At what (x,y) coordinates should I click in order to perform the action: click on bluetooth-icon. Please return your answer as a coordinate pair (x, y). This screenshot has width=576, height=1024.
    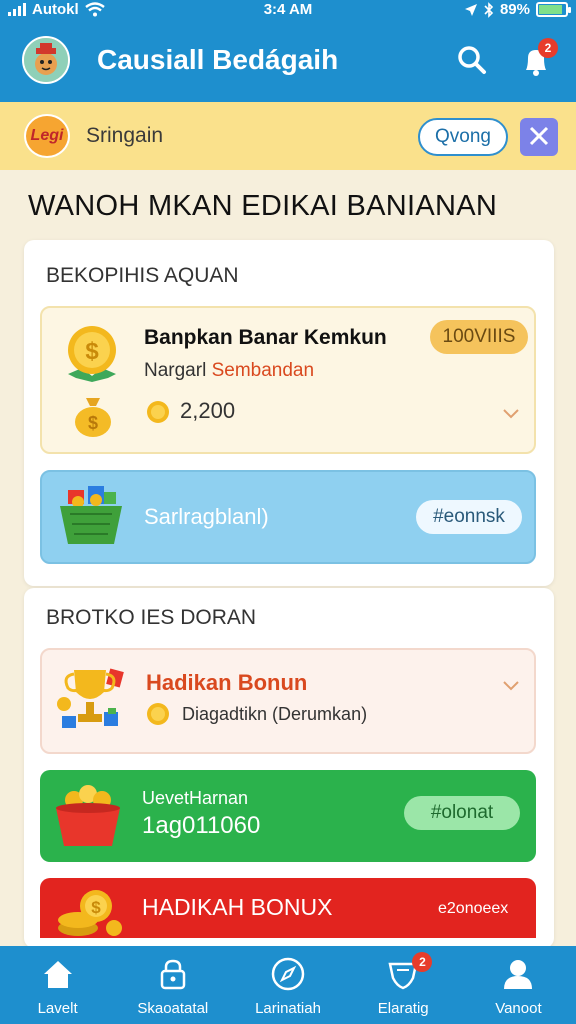
    Looking at the image, I should click on (489, 9).